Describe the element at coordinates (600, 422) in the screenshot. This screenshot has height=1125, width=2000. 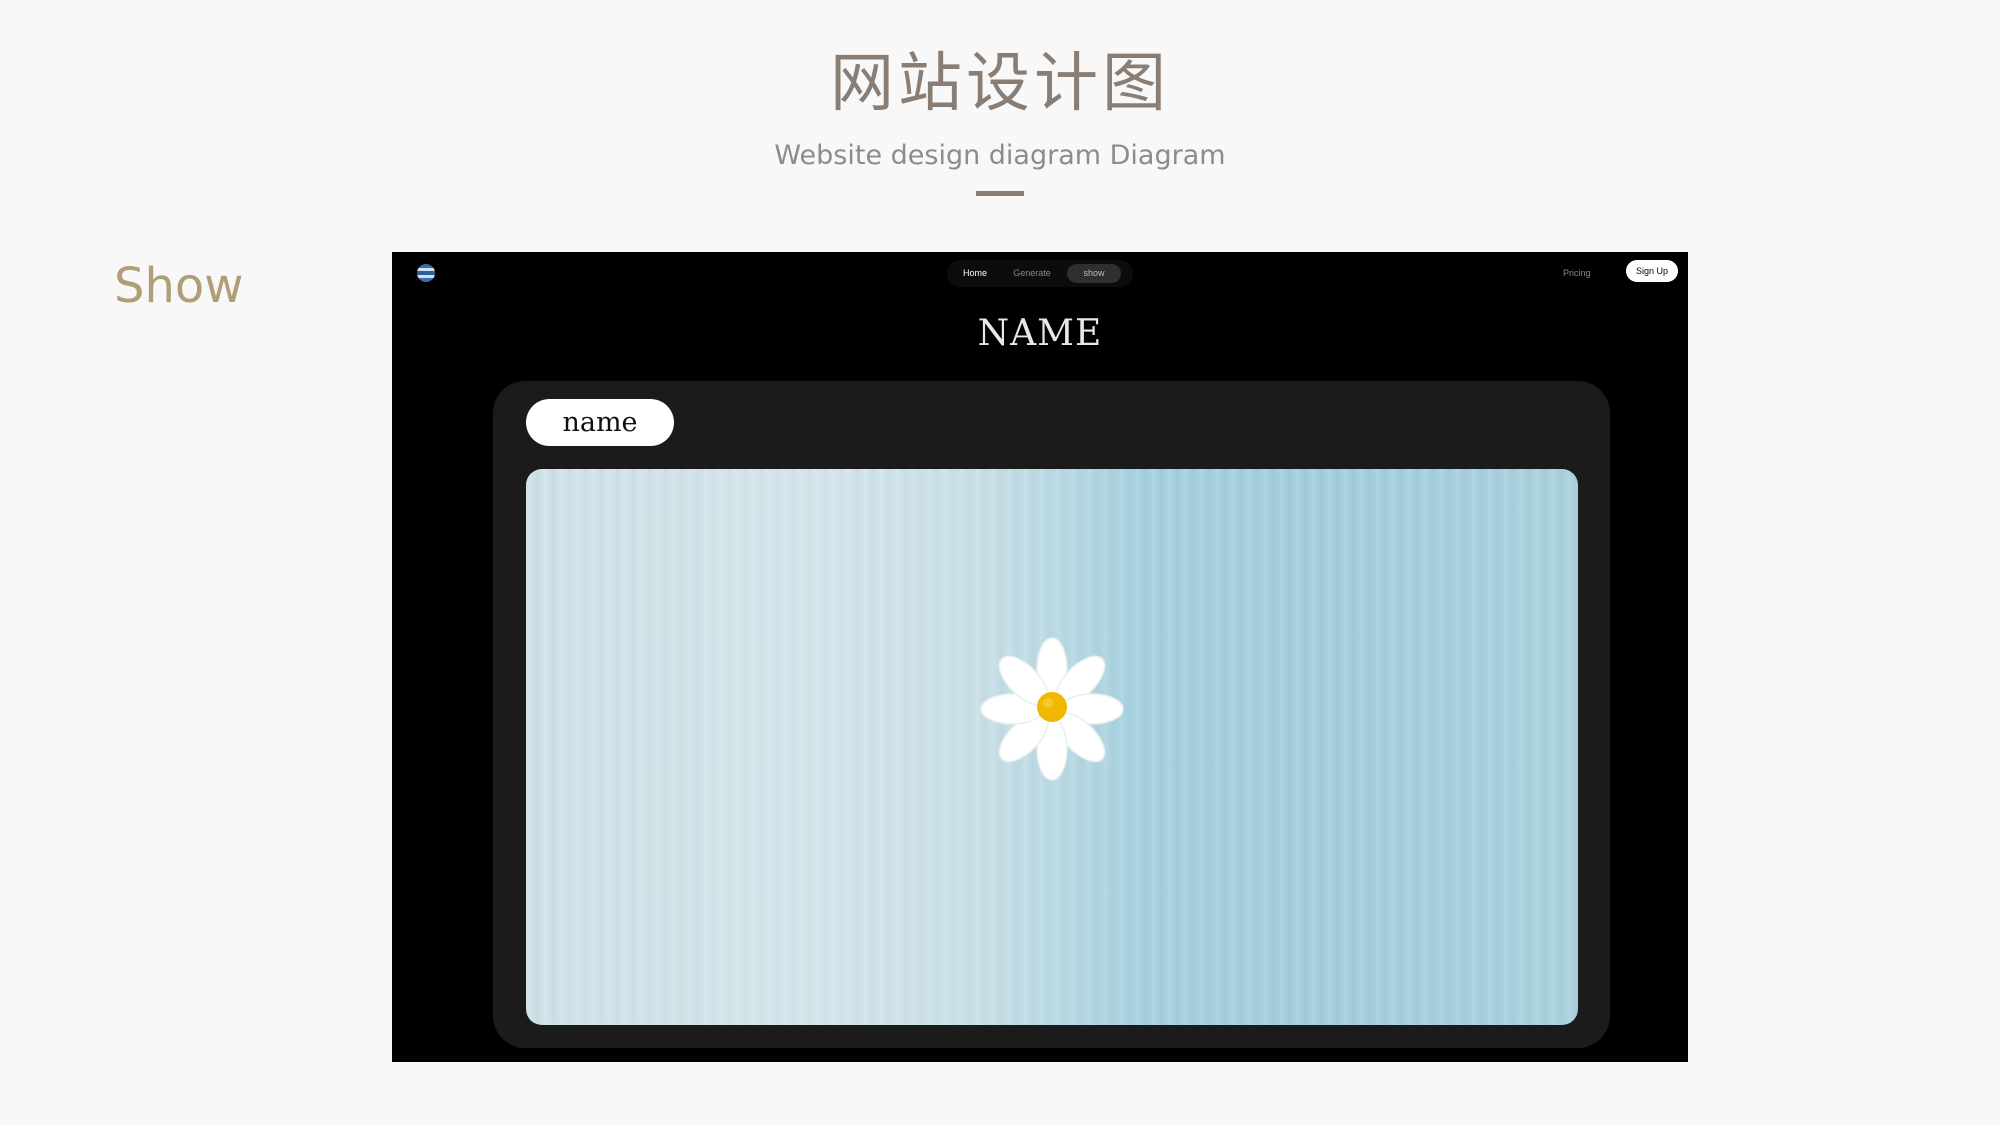
I see `name-pill: name` at that location.